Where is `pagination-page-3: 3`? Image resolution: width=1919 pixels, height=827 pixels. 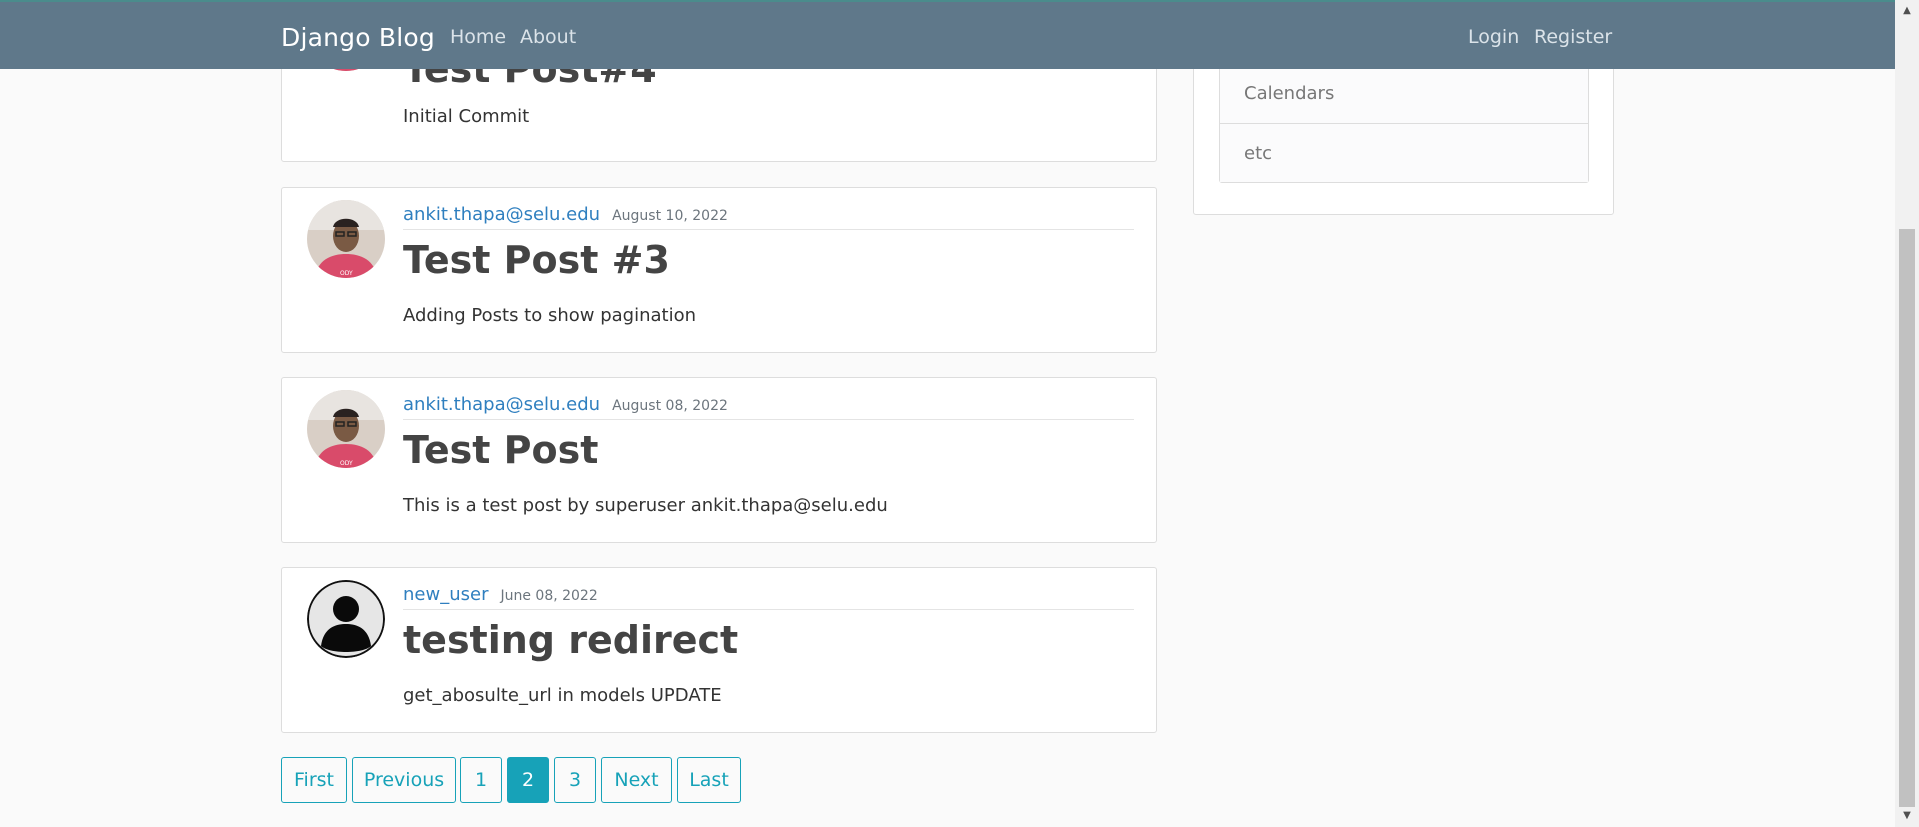
pagination-page-3: 3 is located at coordinates (575, 780).